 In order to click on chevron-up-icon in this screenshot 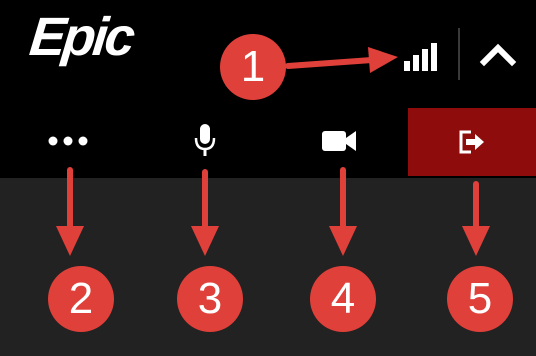, I will do `click(498, 53)`.